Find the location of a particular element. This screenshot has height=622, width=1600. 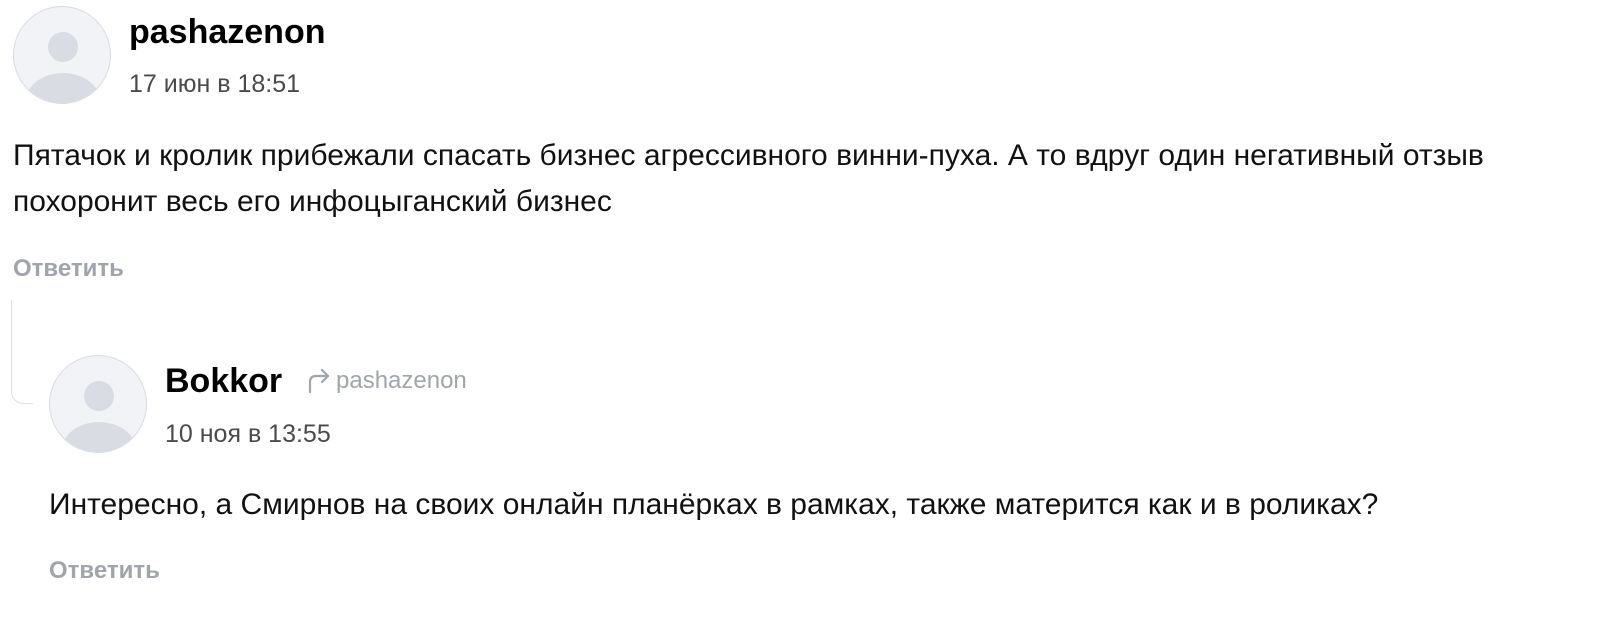

reply-to-link: pashazenon is located at coordinates (386, 381).